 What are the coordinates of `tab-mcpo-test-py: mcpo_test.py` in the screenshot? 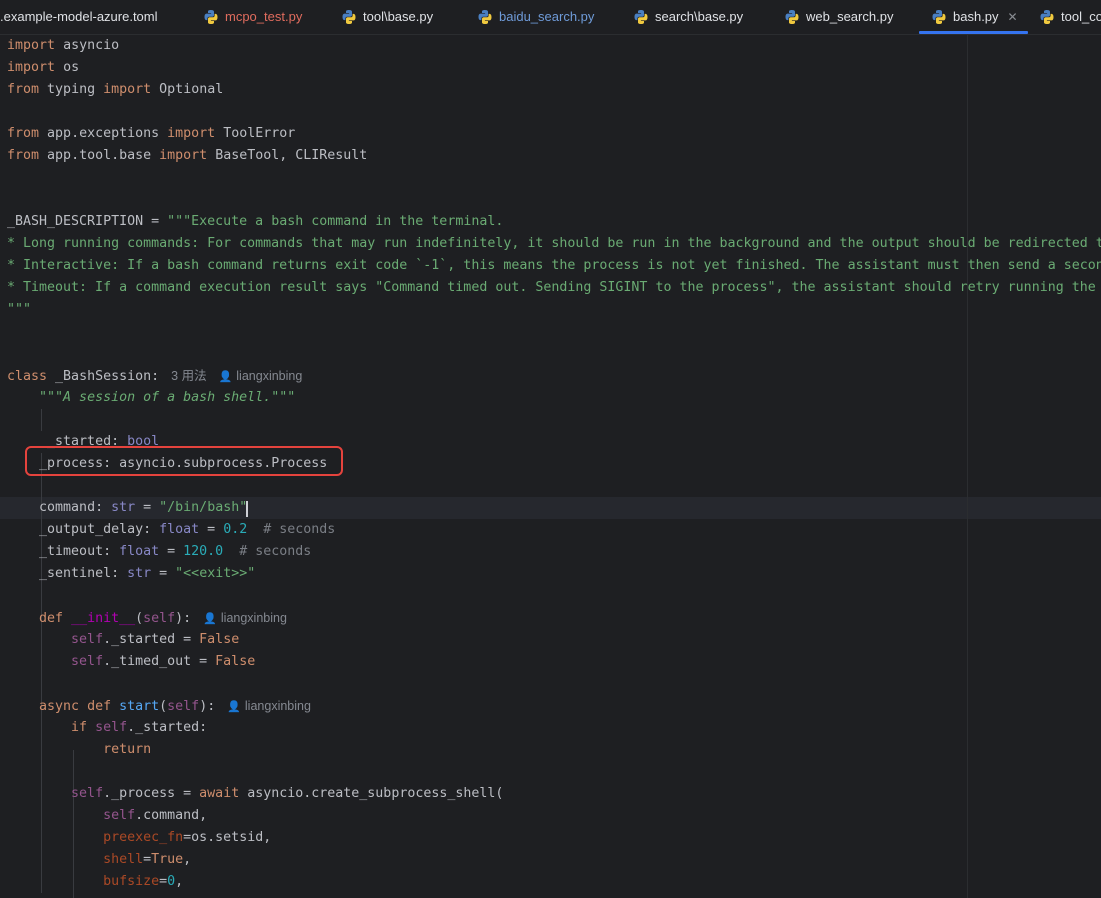 It's located at (252, 16).